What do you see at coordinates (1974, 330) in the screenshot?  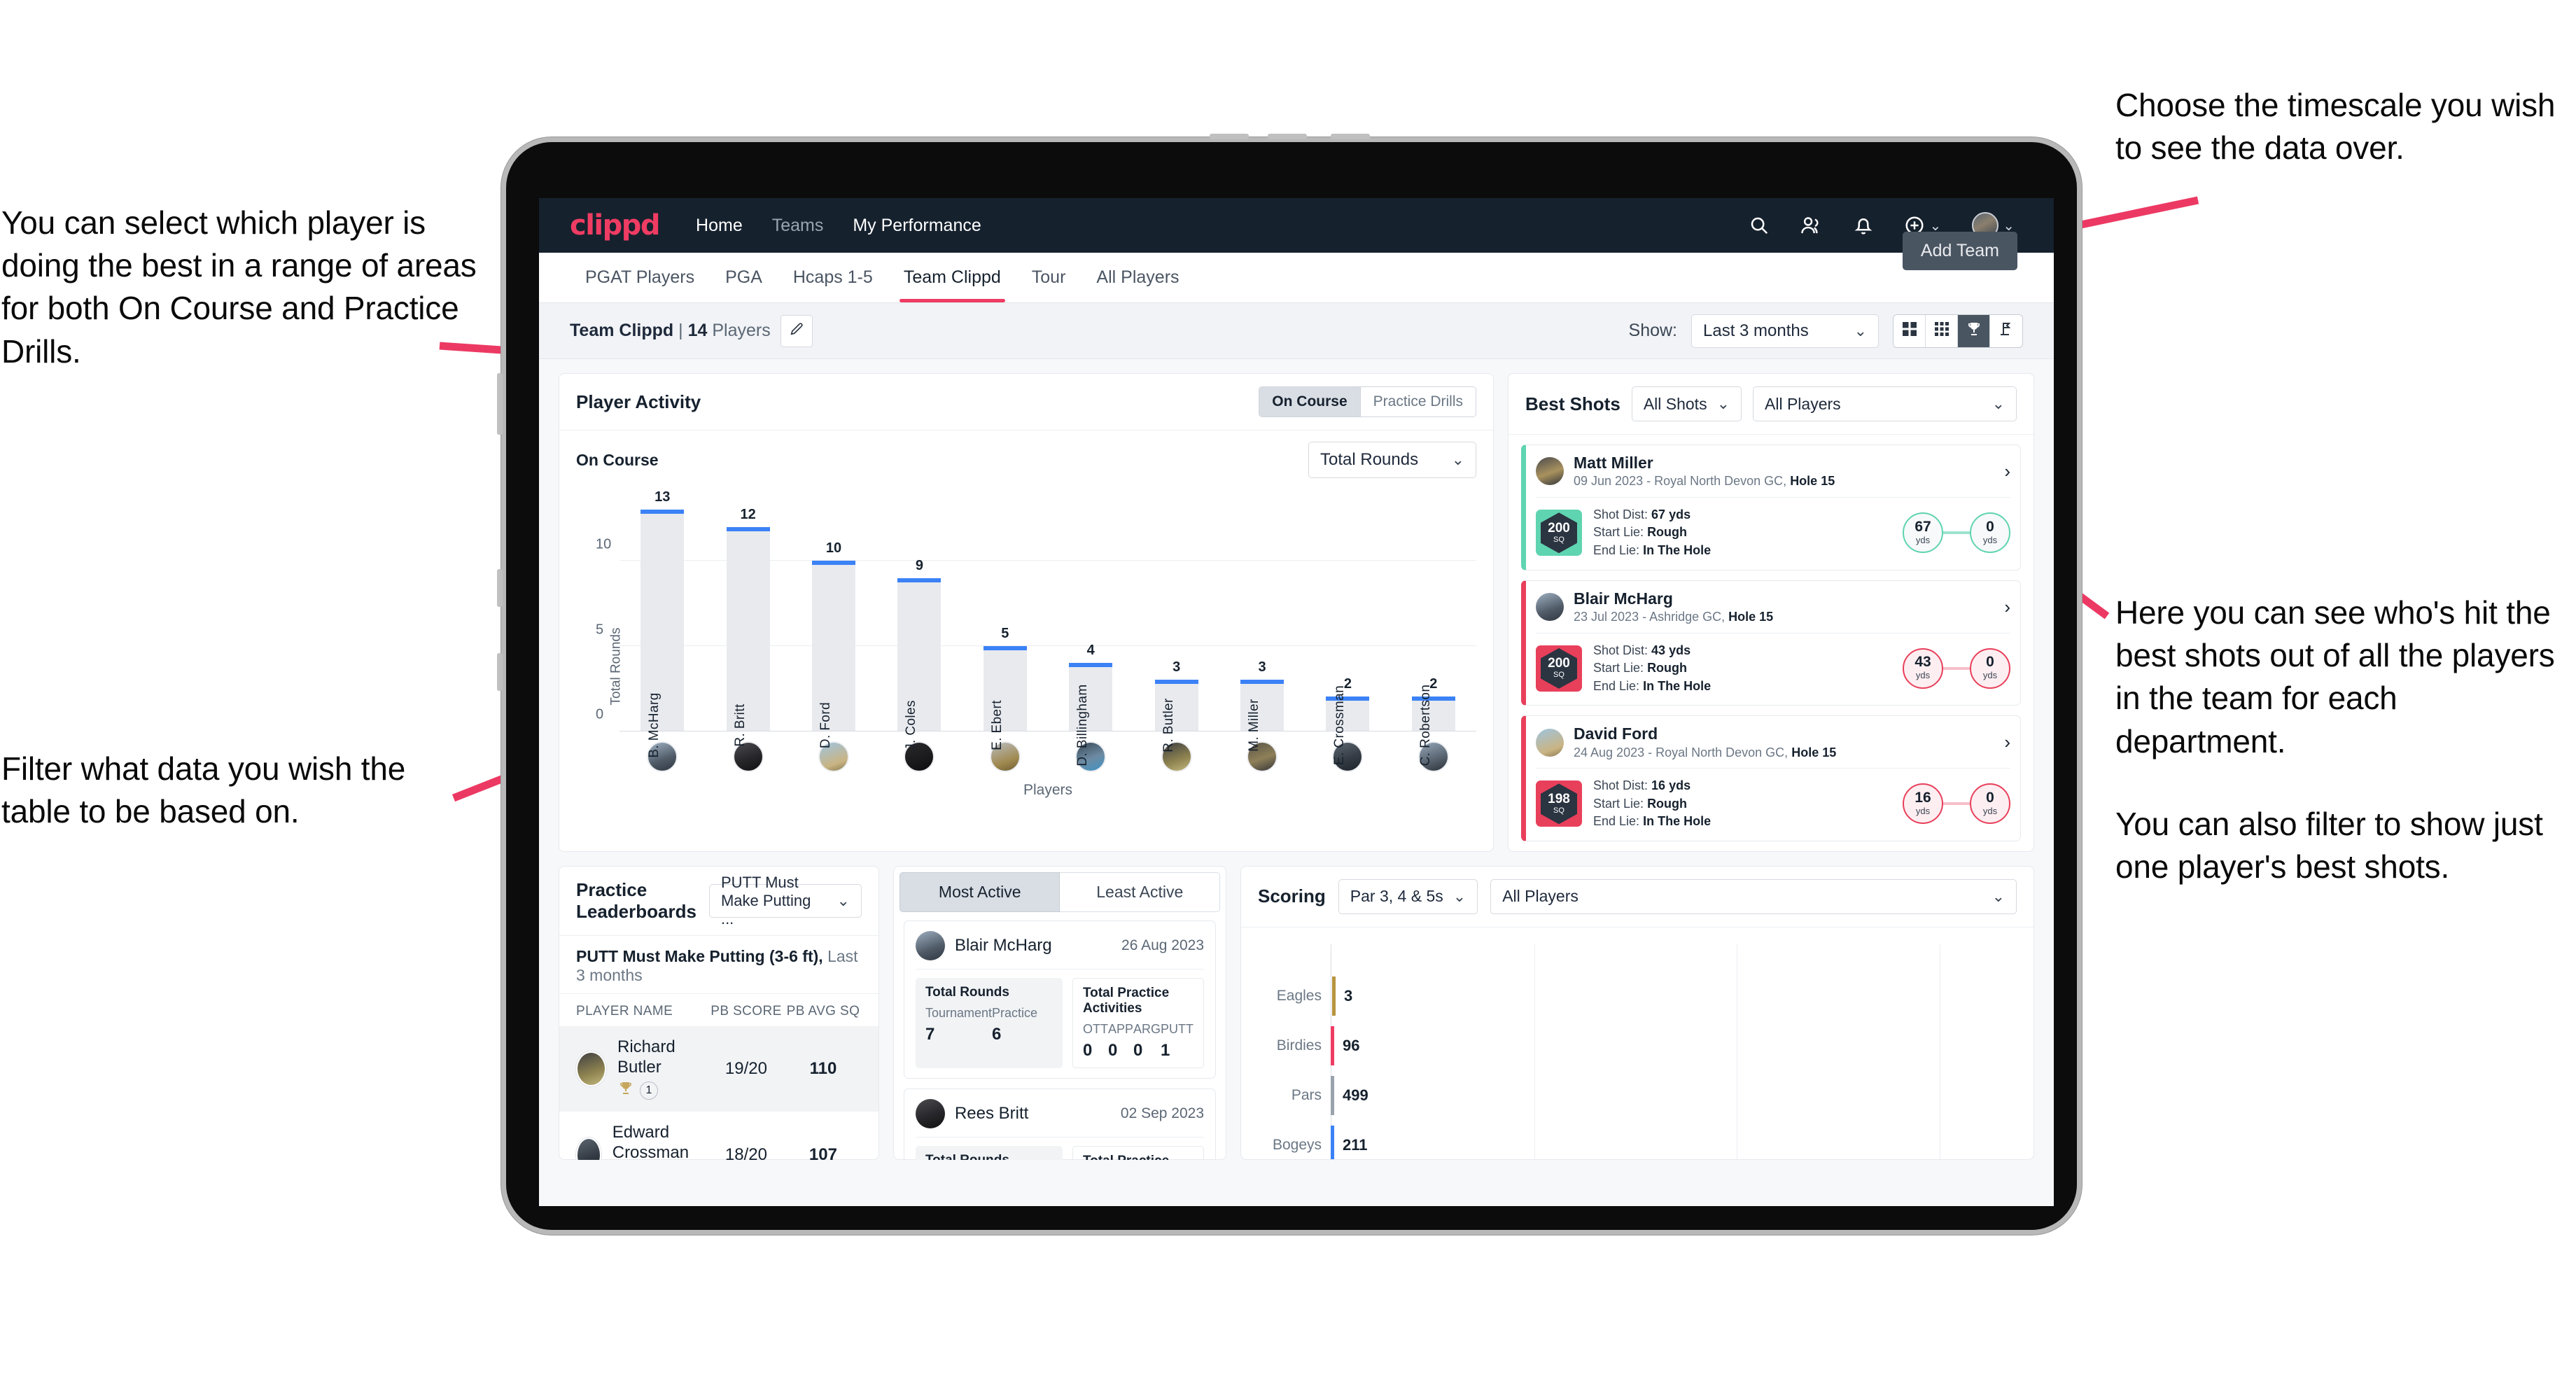 I see `view-mode-trophy` at bounding box center [1974, 330].